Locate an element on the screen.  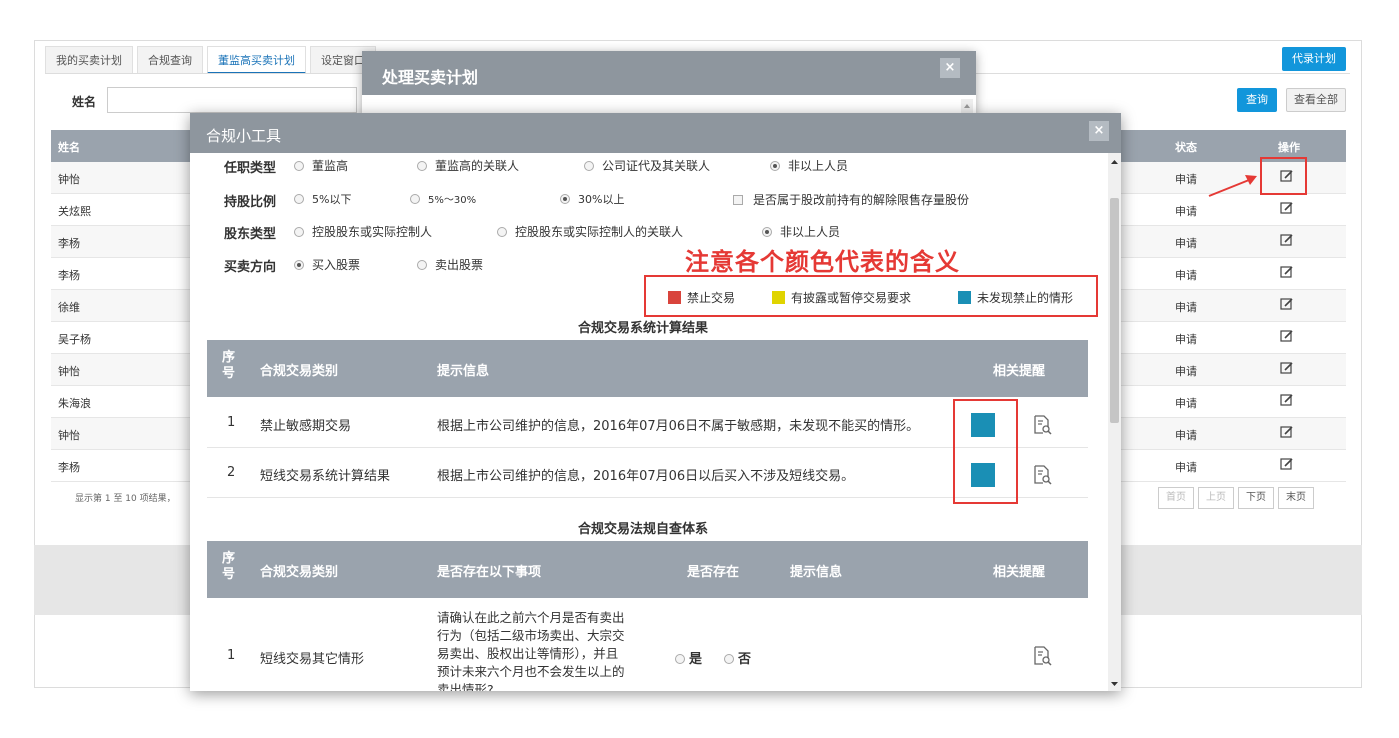
legend-disclosure: 有披露或暂停交易要求 is located at coordinates (841, 297).